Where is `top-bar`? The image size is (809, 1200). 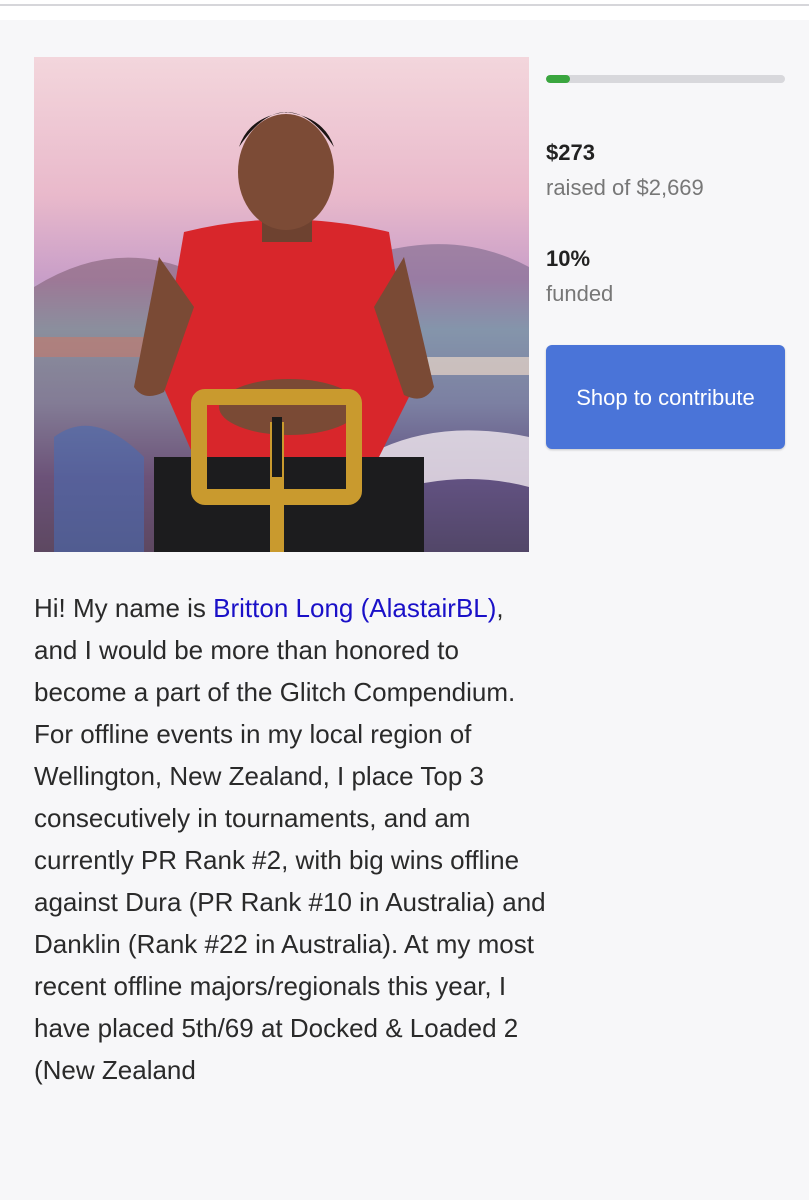 top-bar is located at coordinates (404, 10).